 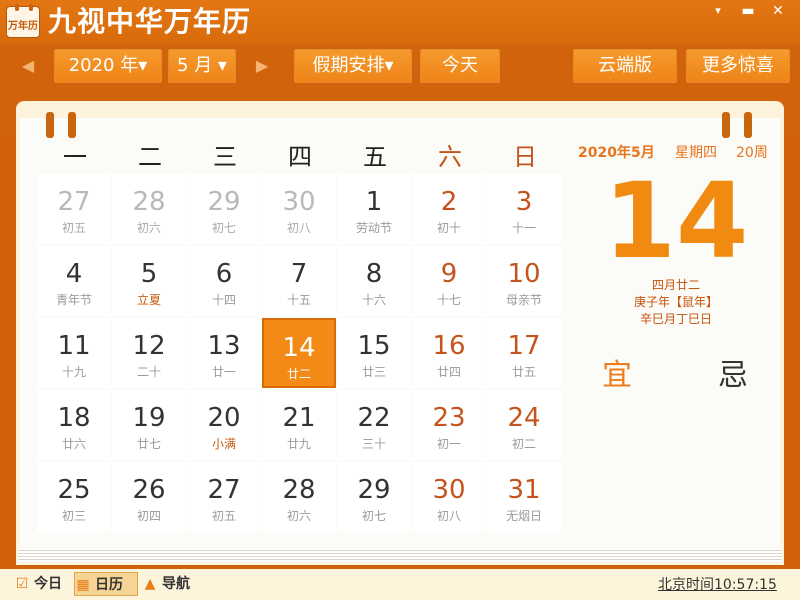 I want to click on day-cell: 4 青年节, so click(x=74, y=281).